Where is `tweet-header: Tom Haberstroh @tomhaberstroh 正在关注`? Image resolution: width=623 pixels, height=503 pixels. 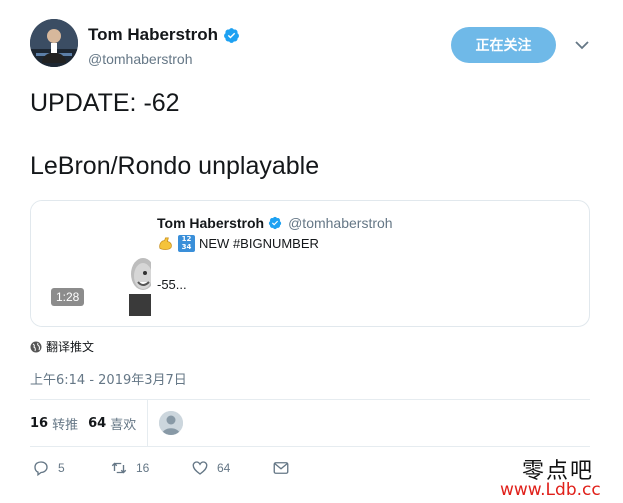 tweet-header: Tom Haberstroh @tomhaberstroh 正在关注 is located at coordinates (312, 45).